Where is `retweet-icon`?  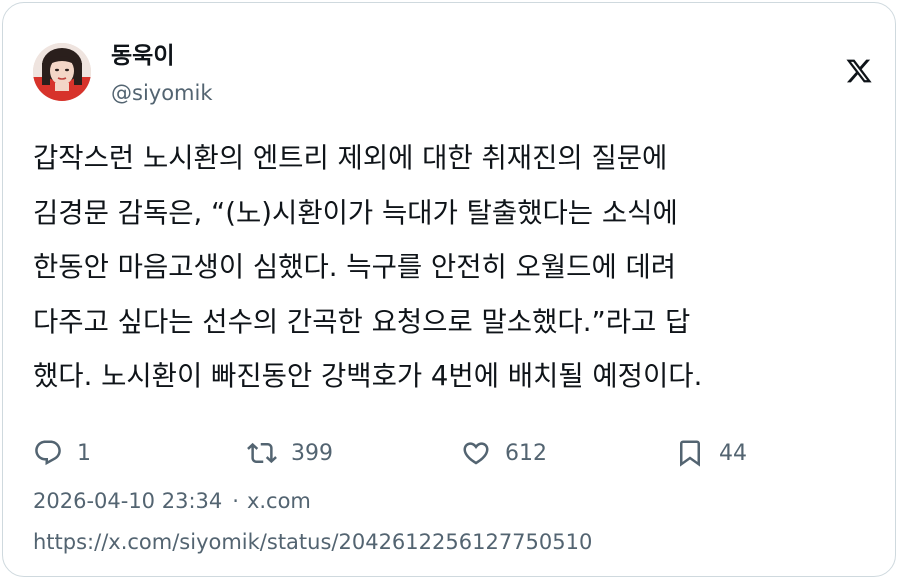
retweet-icon is located at coordinates (262, 453).